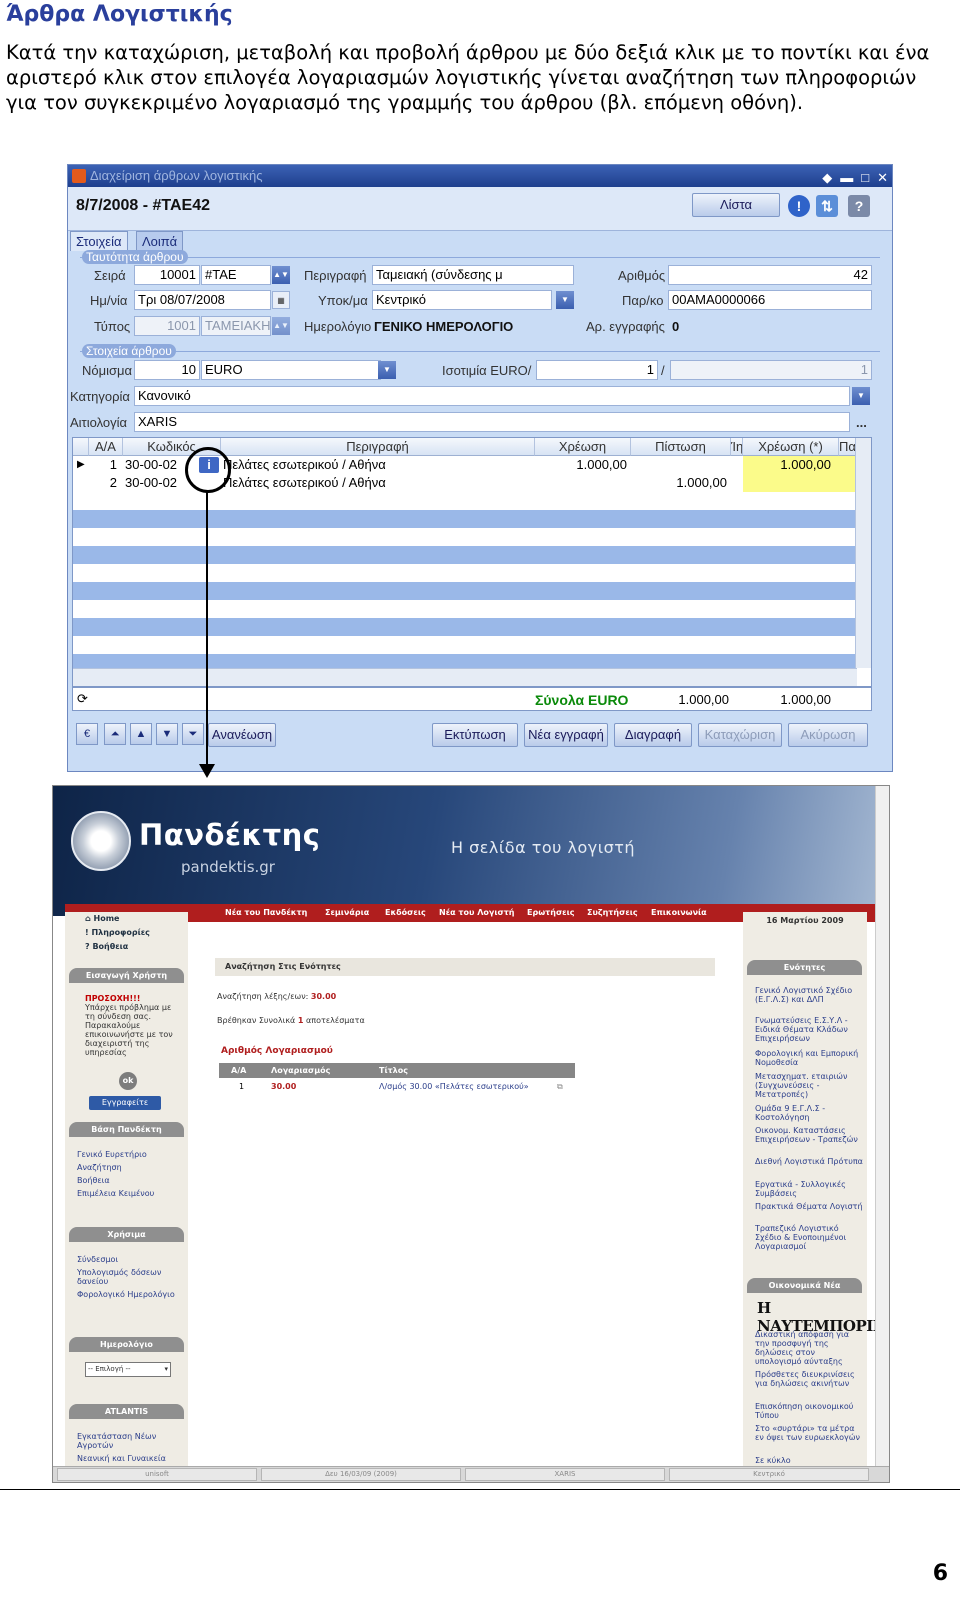 The image size is (960, 1598). I want to click on info-link: ! Πληροφορίες, so click(139, 932).